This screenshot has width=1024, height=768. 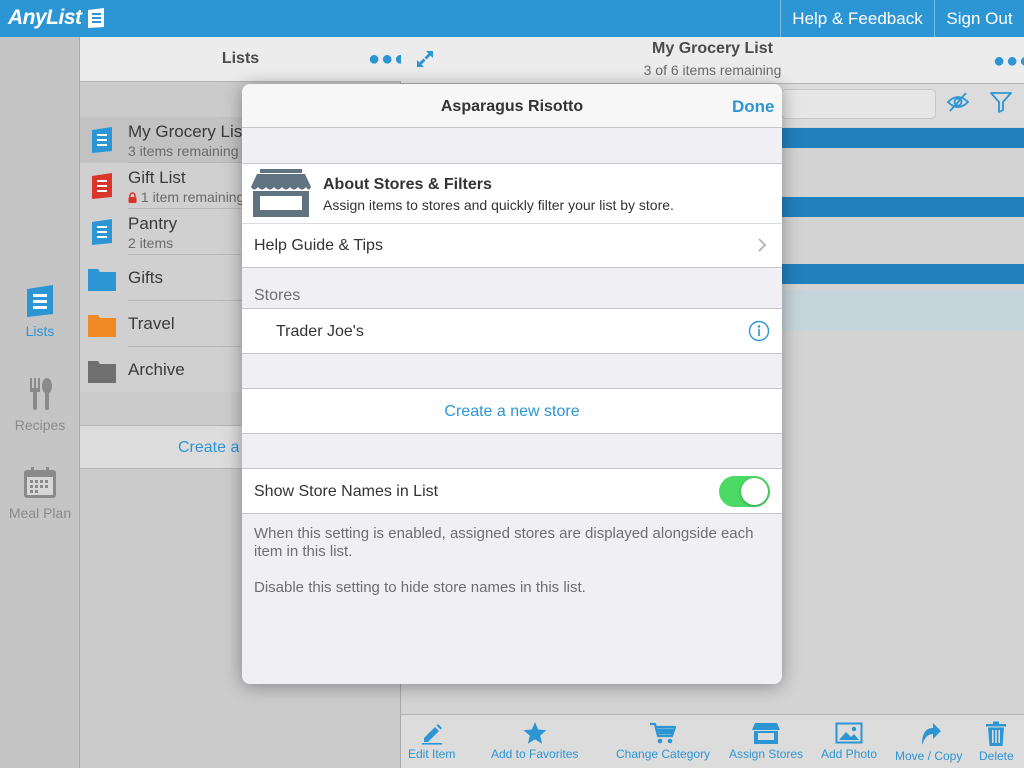 I want to click on grocery-list-icon, so click(x=102, y=140).